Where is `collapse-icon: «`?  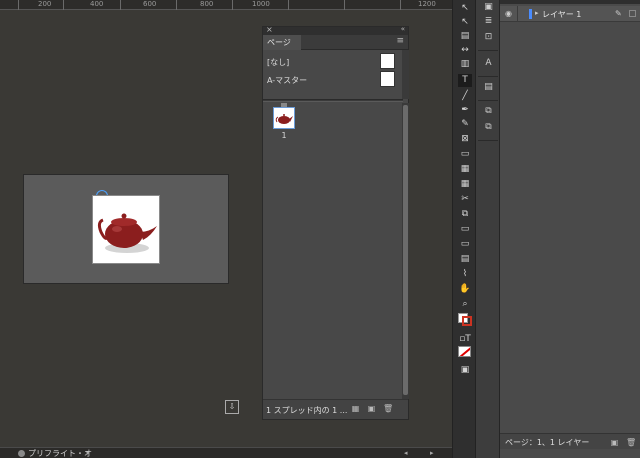 collapse-icon: « is located at coordinates (403, 29).